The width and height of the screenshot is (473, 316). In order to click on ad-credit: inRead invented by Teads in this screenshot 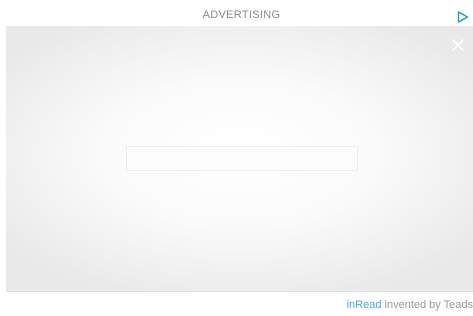, I will do `click(410, 305)`.